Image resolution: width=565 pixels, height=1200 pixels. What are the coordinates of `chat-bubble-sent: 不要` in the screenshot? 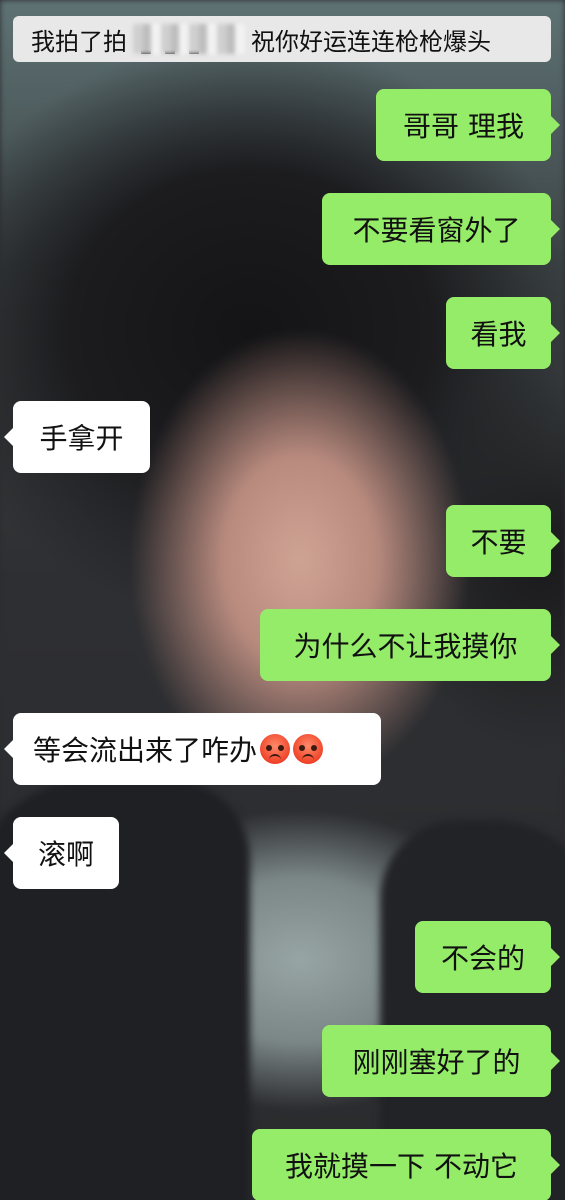 It's located at (503, 541).